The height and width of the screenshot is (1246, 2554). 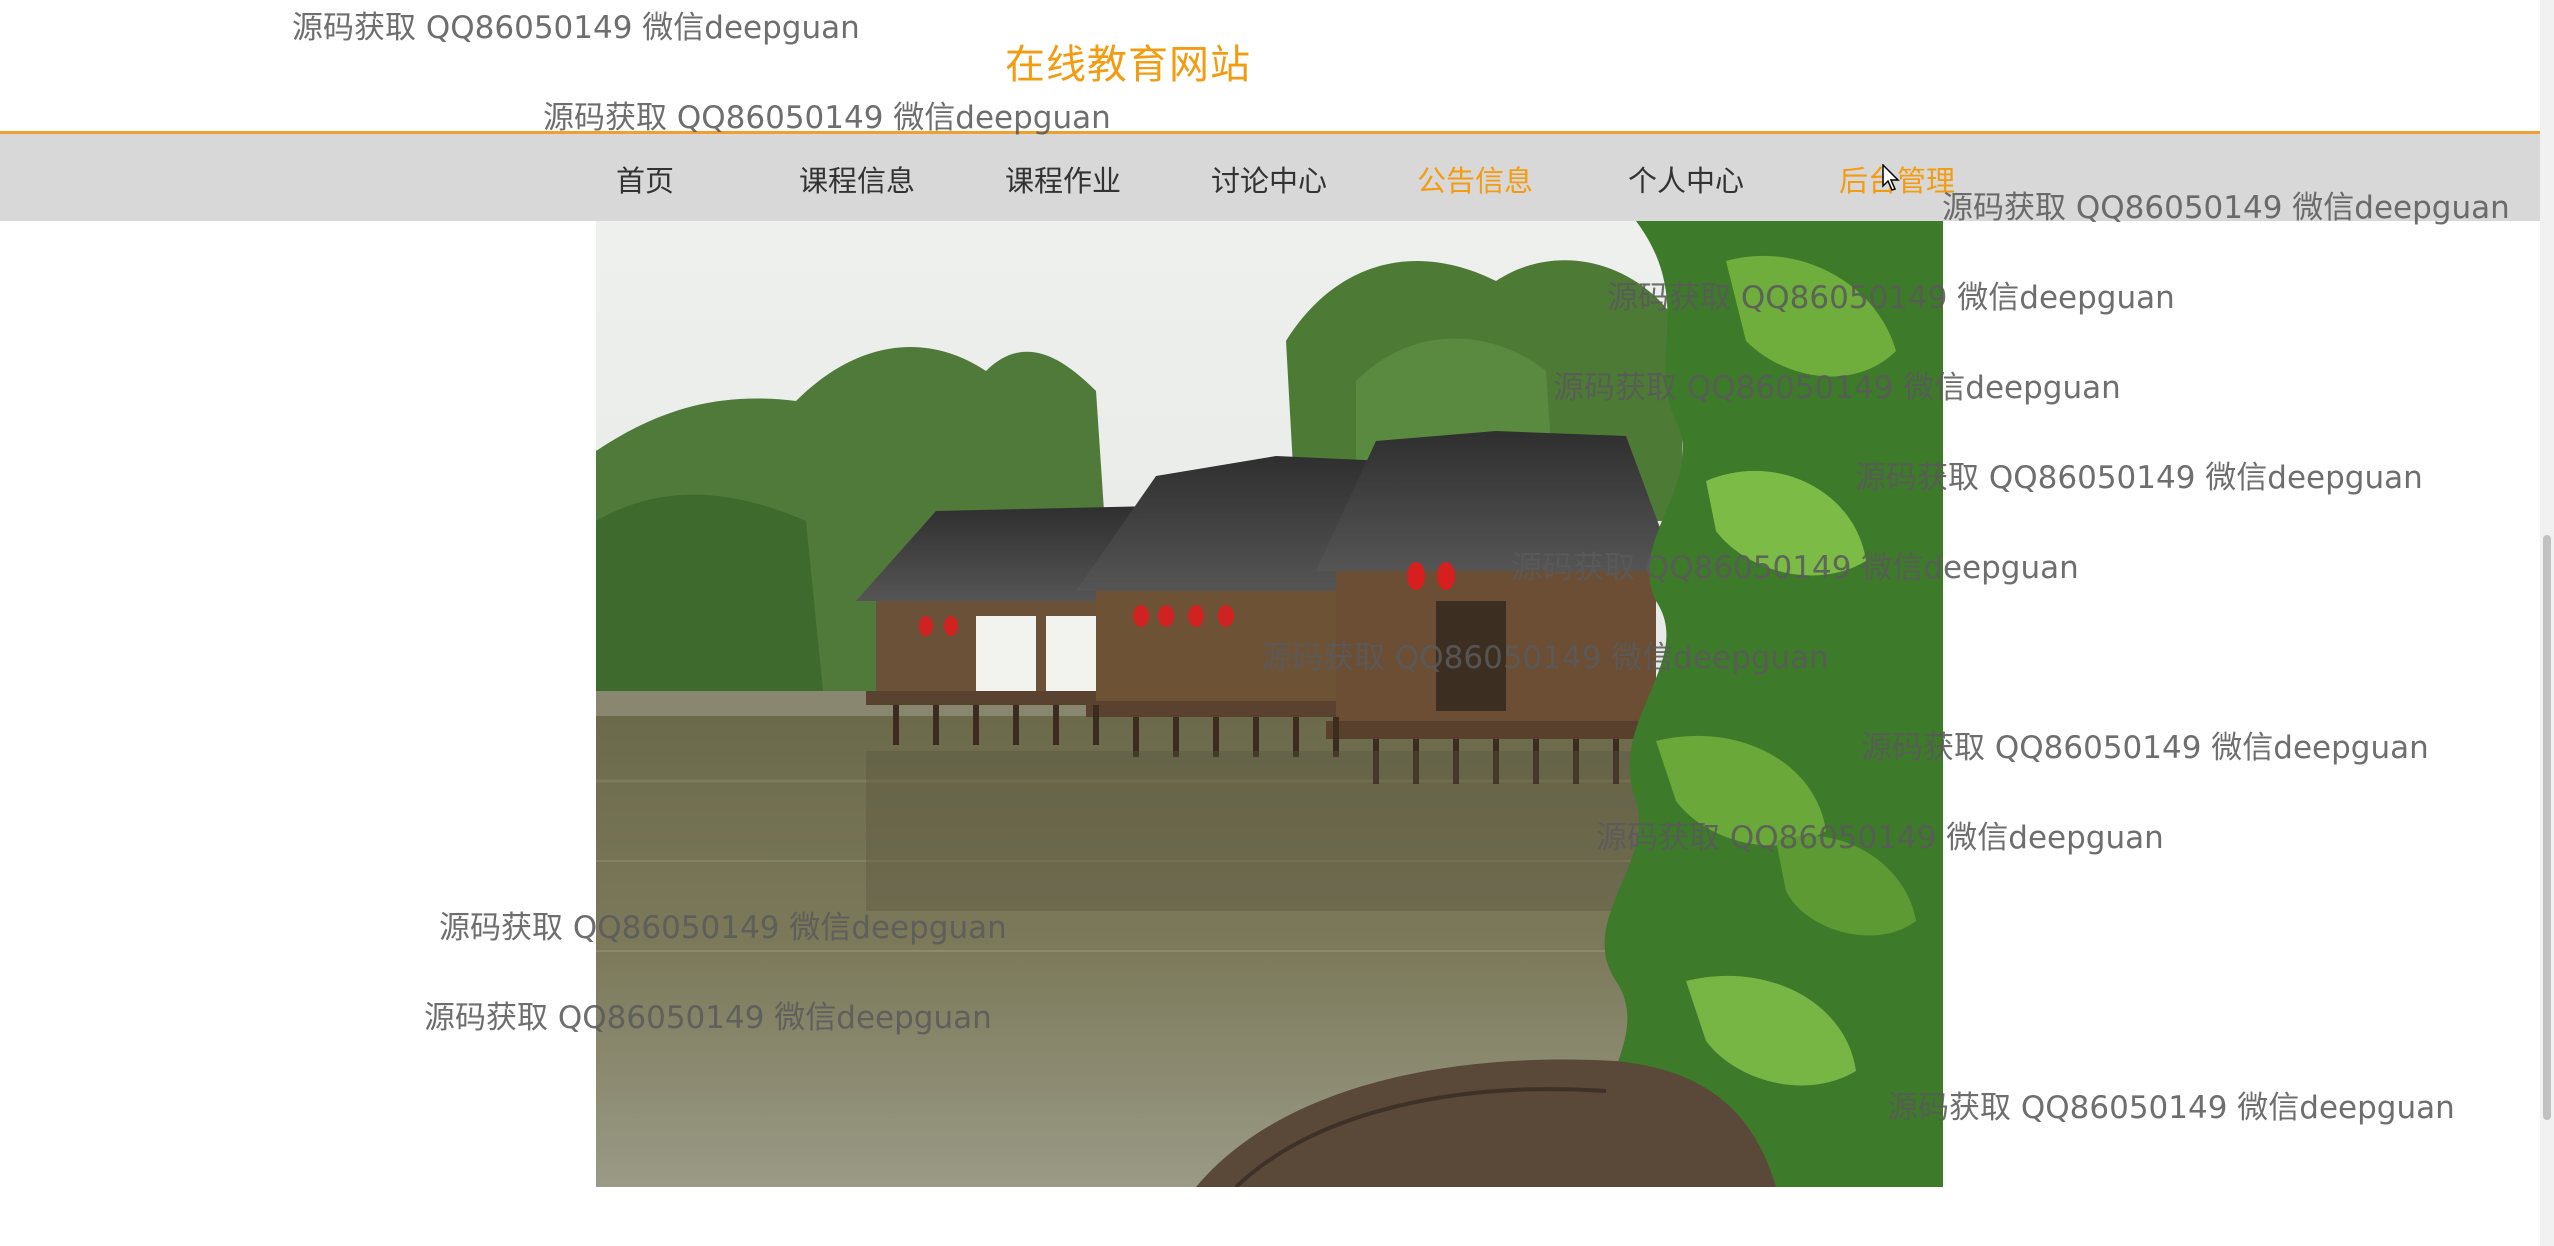 I want to click on page-scrollbar, so click(x=2547, y=623).